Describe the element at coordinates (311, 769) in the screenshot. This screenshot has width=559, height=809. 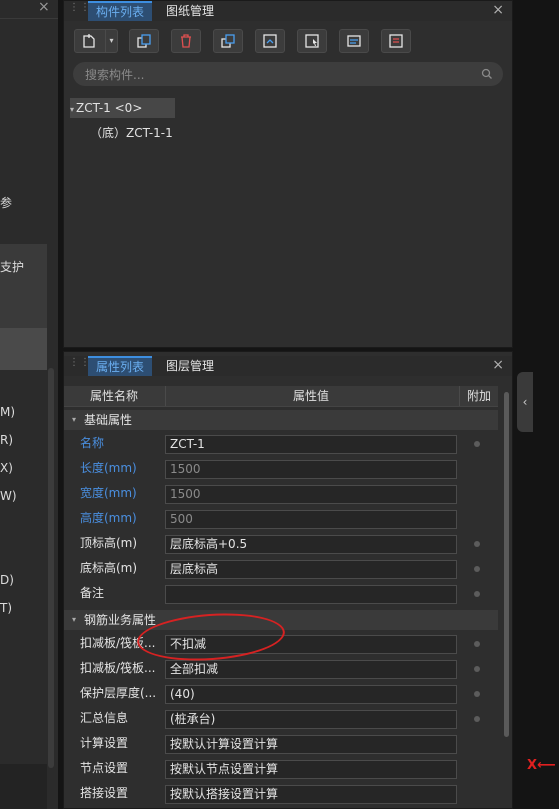
I see `property-value: 按默认节点设置计算` at that location.